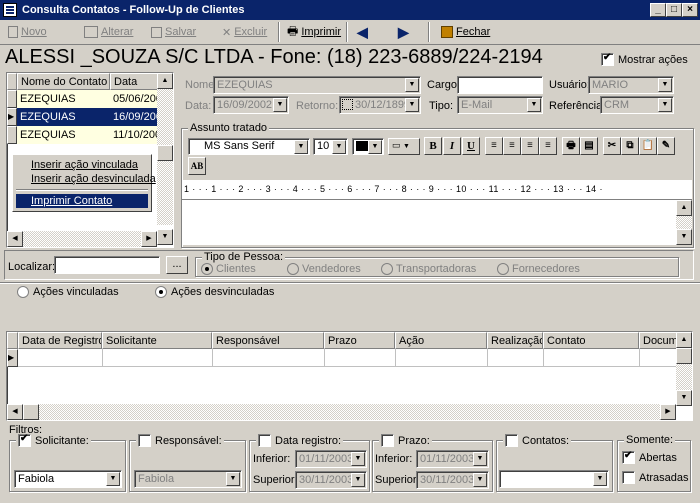 This screenshot has height=503, width=700. Describe the element at coordinates (347, 104) in the screenshot. I see `retorno-checkbox` at that location.